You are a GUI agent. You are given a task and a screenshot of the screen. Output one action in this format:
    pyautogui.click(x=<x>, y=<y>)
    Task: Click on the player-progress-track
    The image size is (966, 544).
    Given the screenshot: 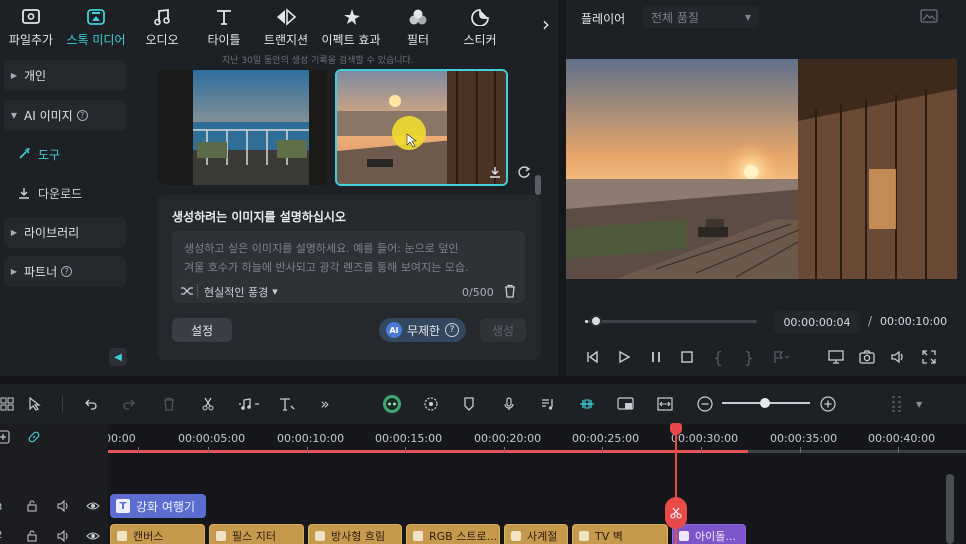 What is the action you would take?
    pyautogui.click(x=671, y=321)
    